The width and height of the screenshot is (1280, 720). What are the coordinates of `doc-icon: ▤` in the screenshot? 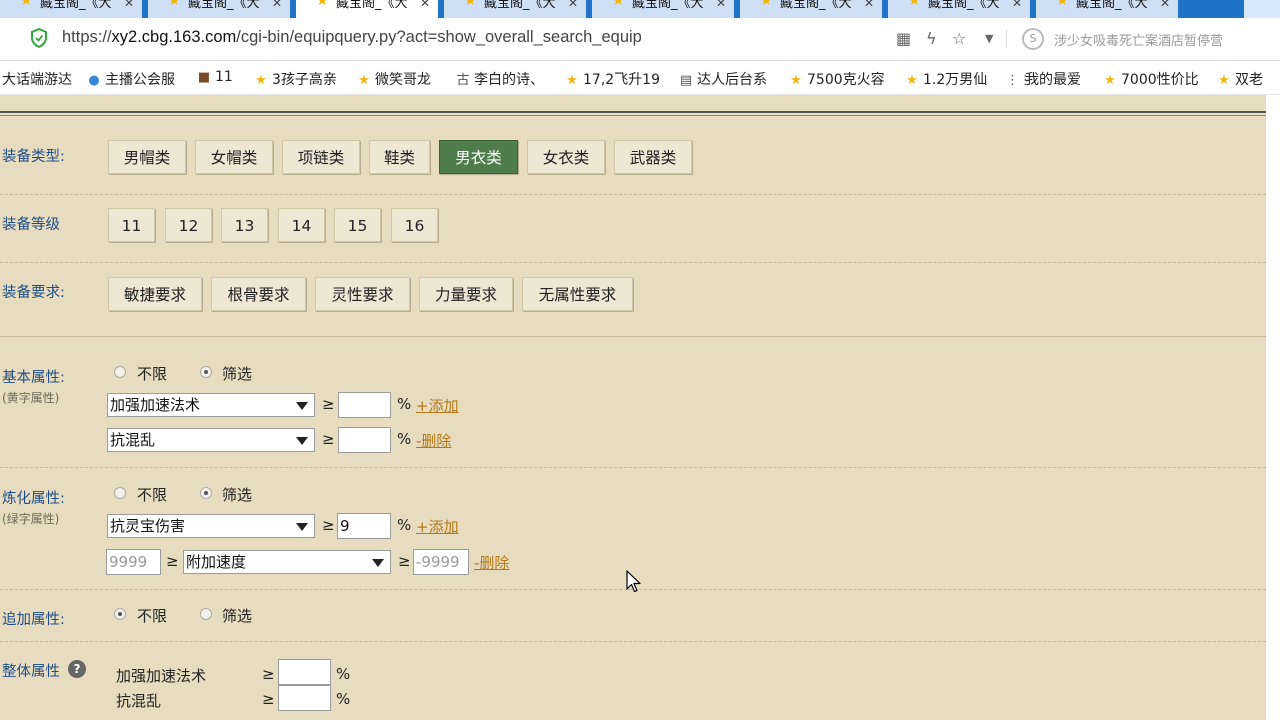 It's located at (686, 80).